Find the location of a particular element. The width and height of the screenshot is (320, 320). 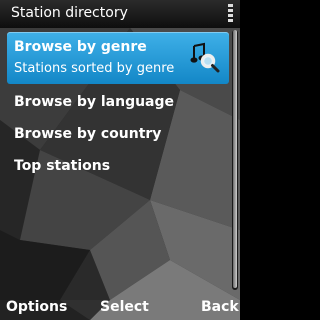

title-bar: Station directory is located at coordinates (120, 14).